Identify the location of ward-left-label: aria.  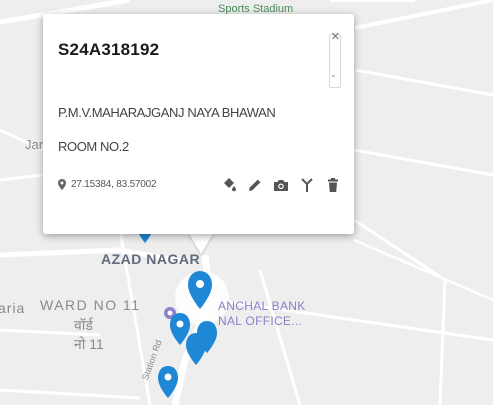
(13, 308).